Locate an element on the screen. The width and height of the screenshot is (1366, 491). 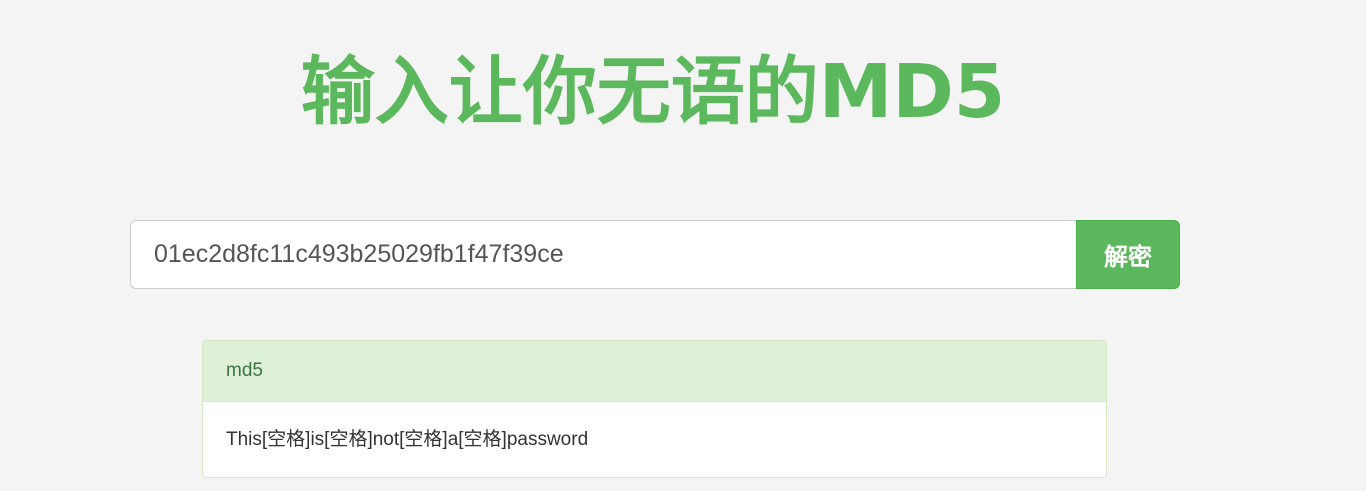
result-panel-heading: md5 is located at coordinates (654, 371).